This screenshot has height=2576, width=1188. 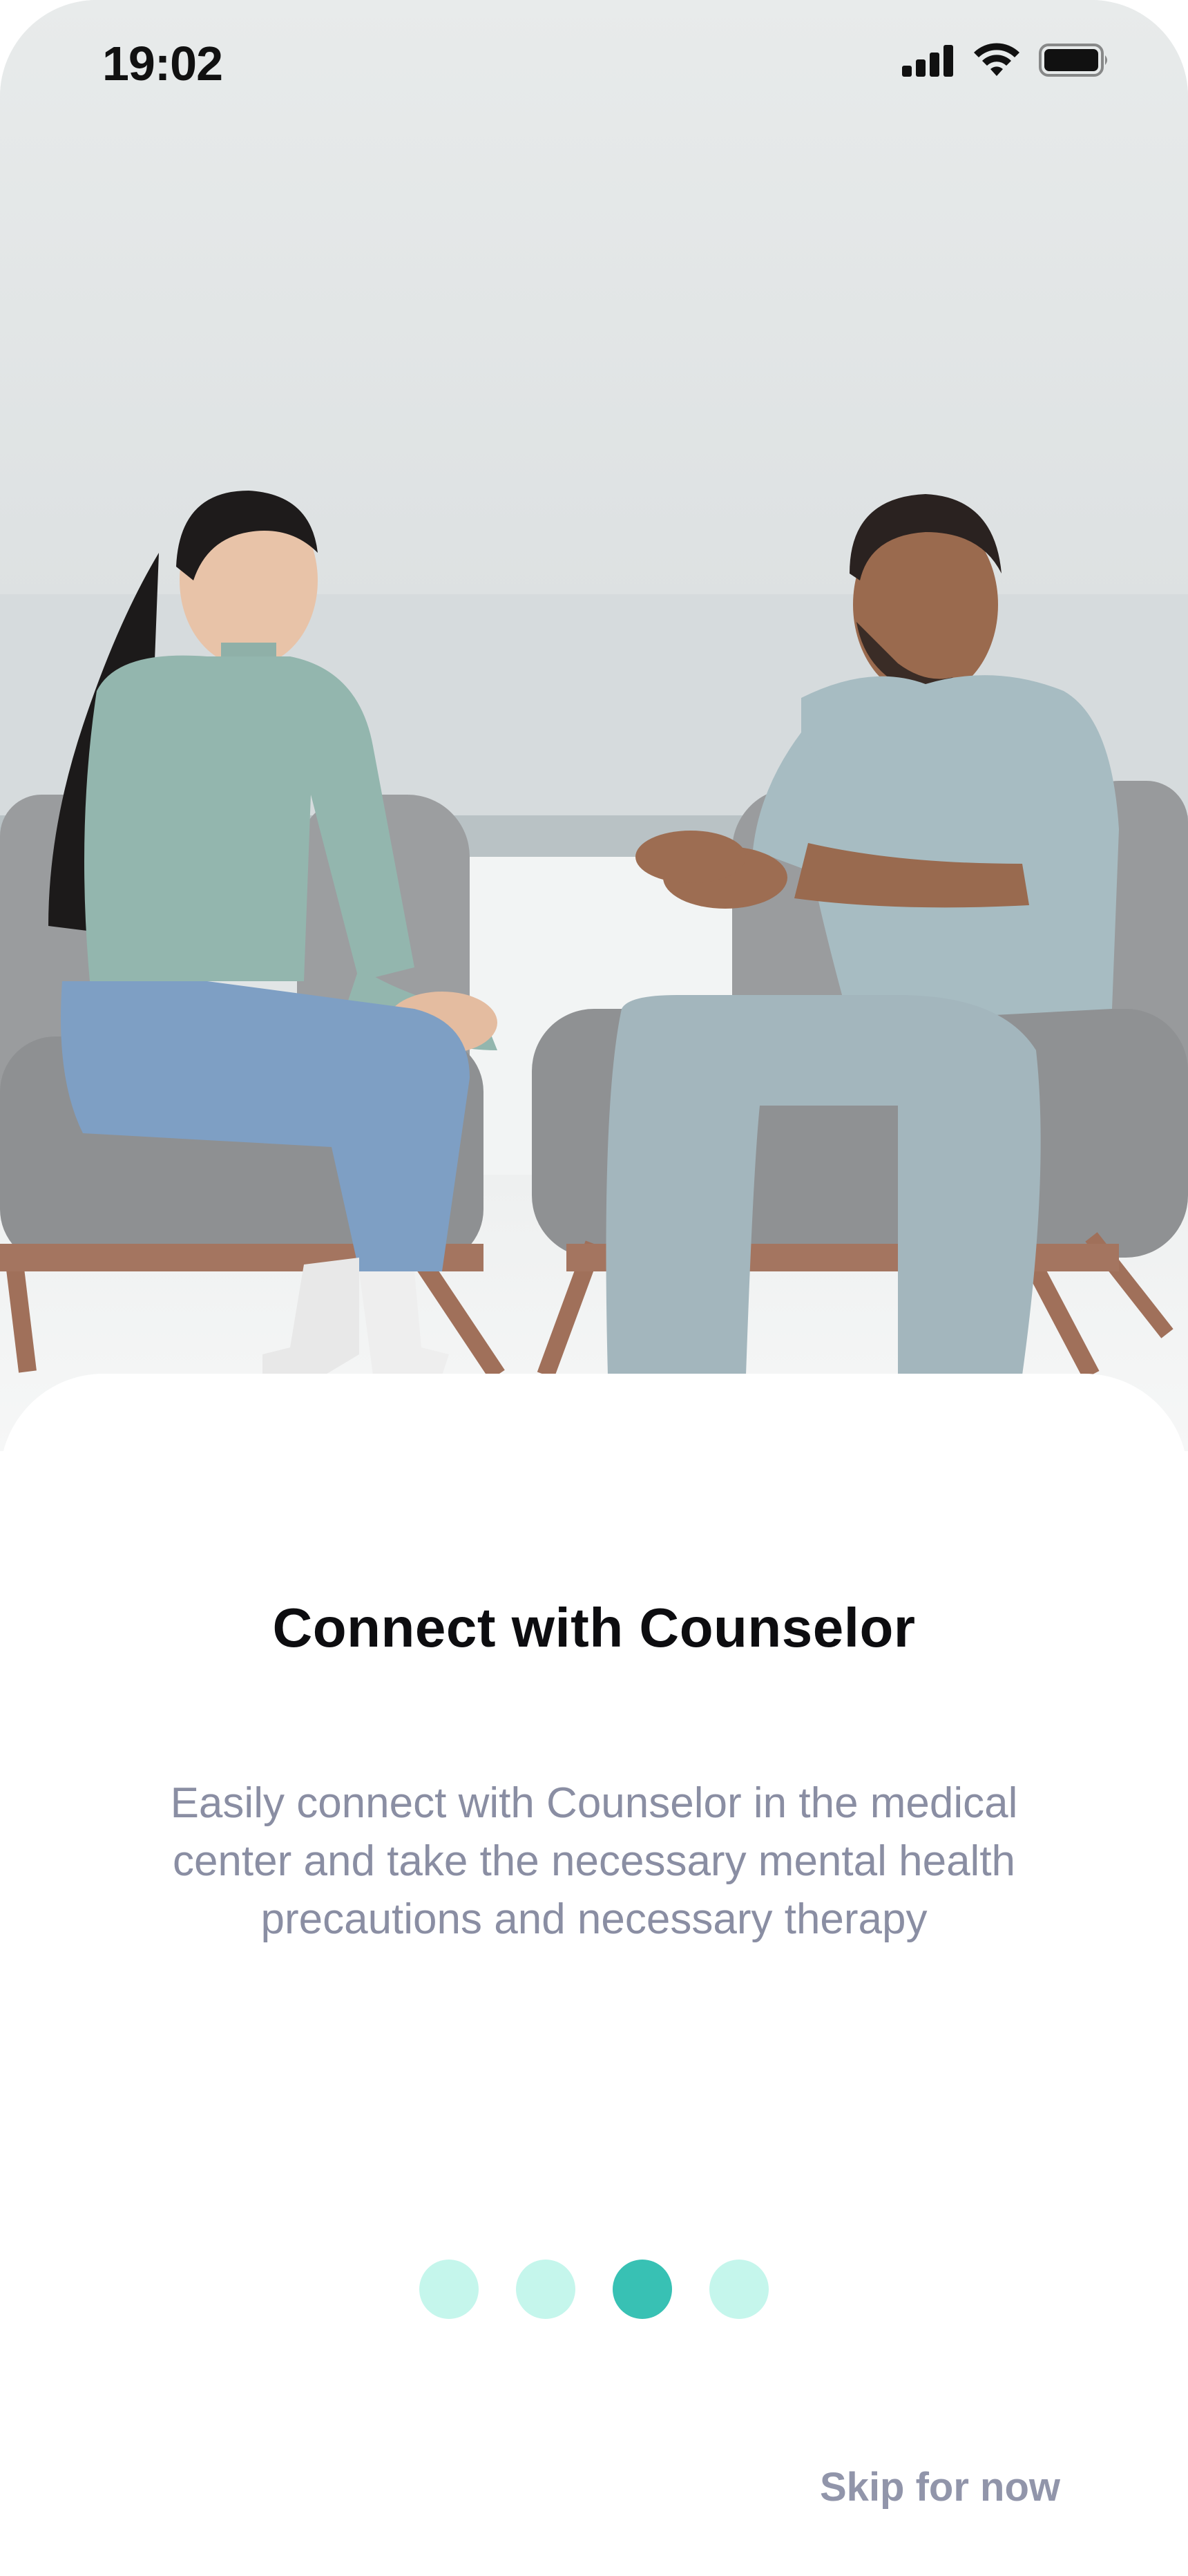 I want to click on status-bar: 19:02, so click(x=594, y=65).